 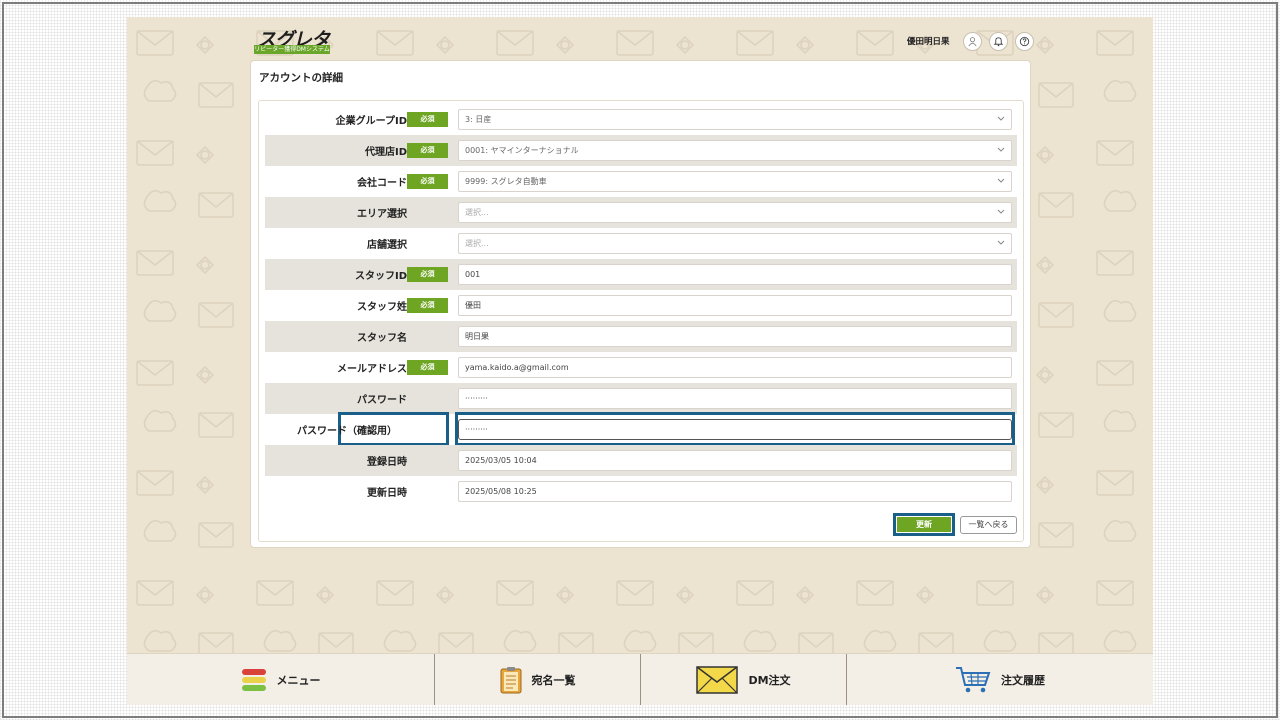 I want to click on help-icon, so click(x=1024, y=41).